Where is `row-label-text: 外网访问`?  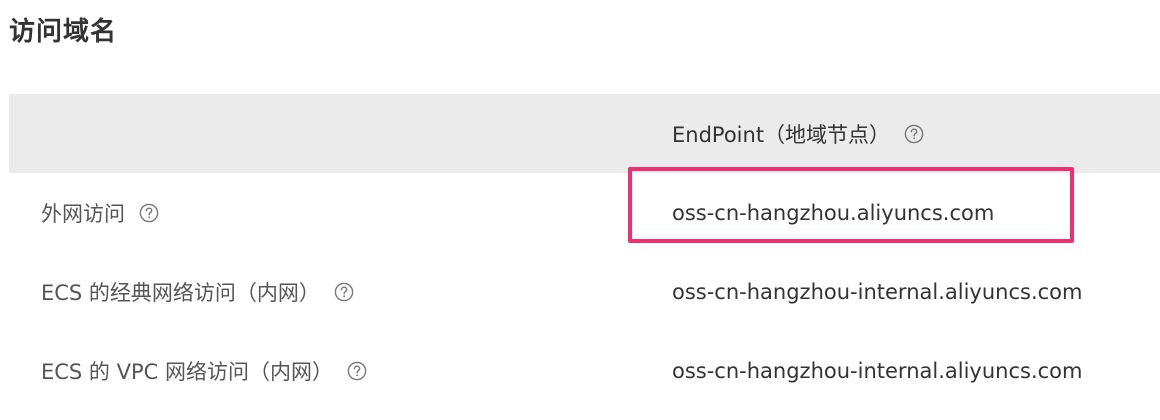
row-label-text: 外网访问 is located at coordinates (83, 213).